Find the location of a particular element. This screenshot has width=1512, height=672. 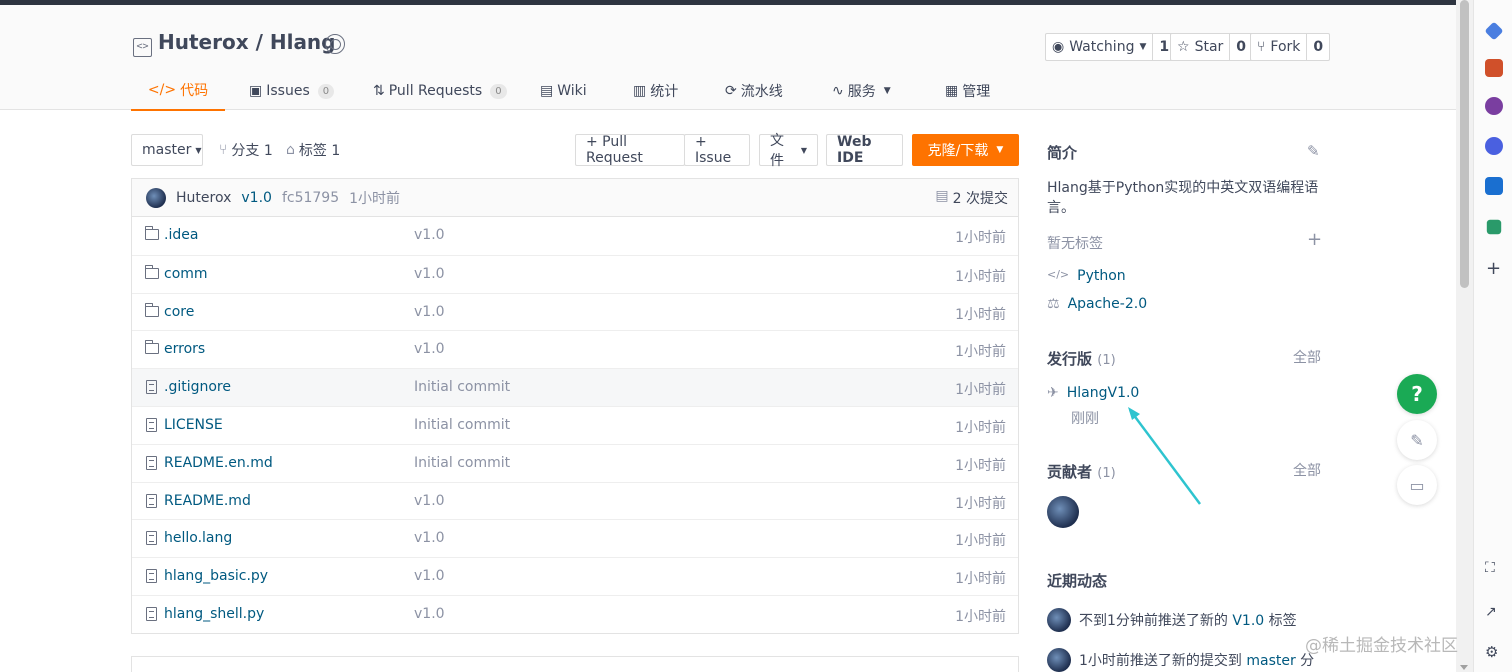

chat-button: ▭ is located at coordinates (1417, 485).